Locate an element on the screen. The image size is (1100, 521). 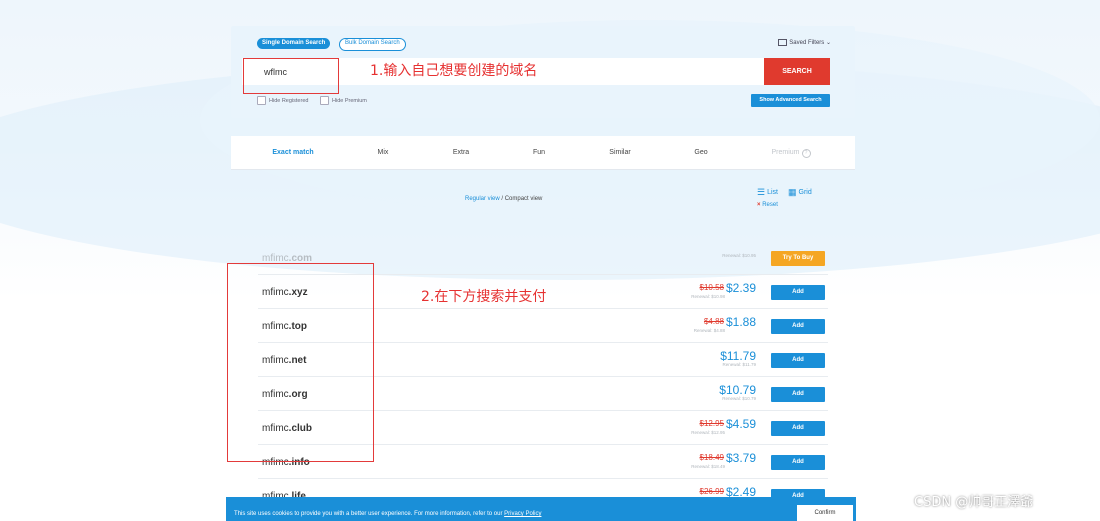
tab-fun: Fun is located at coordinates (539, 152).